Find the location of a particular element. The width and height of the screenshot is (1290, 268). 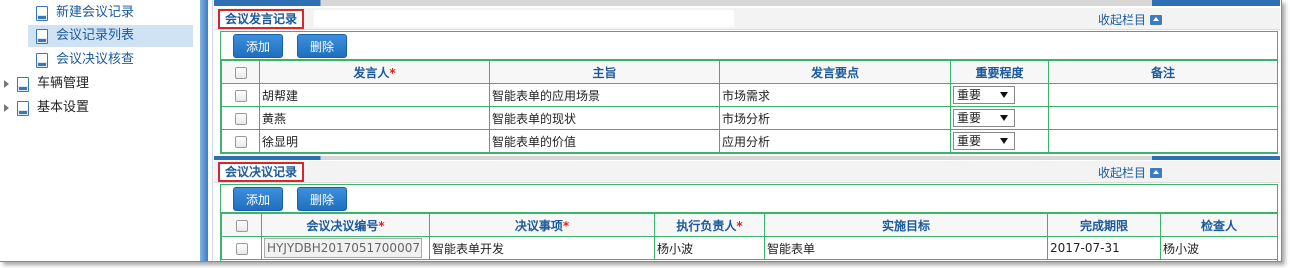

add-resolution-button: 添加 is located at coordinates (258, 199).